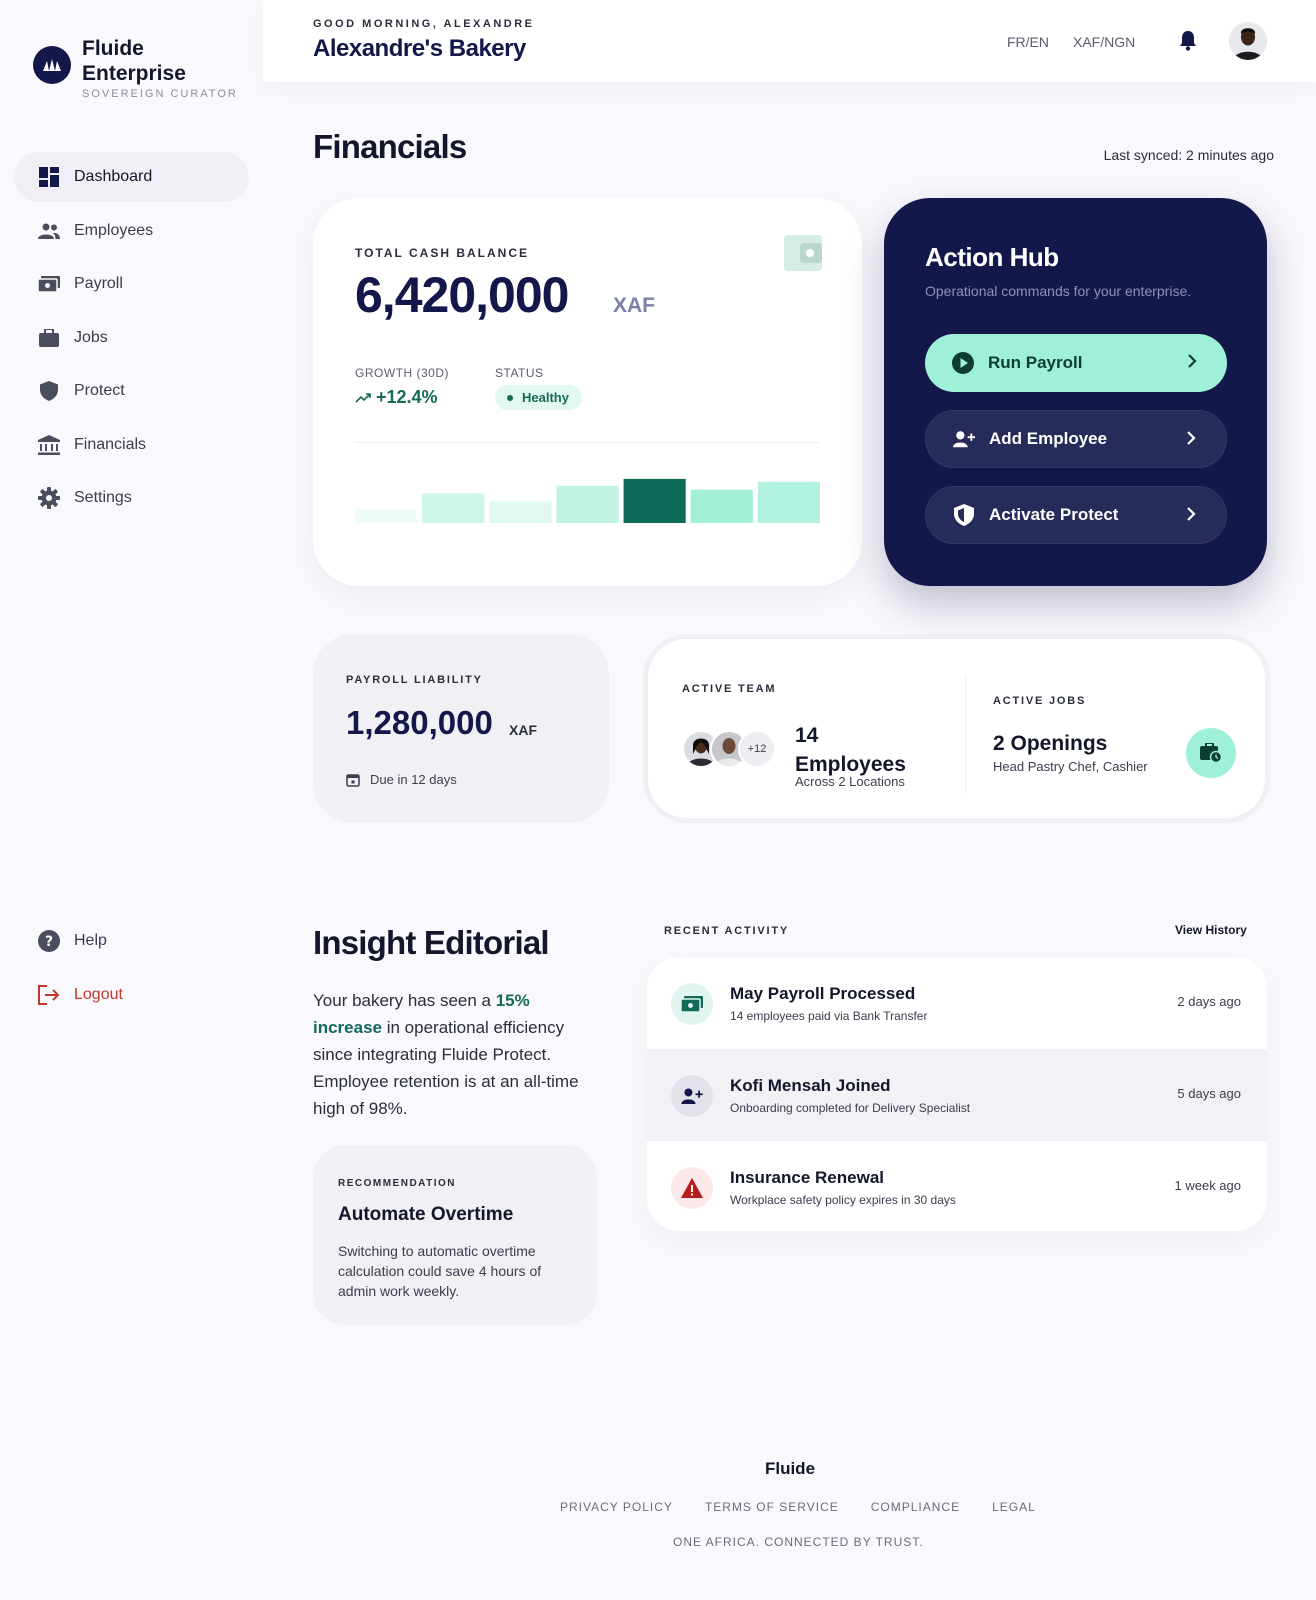  Describe the element at coordinates (1070, 766) in the screenshot. I see `jobs-positions: Head Pastry Chef, Cashier` at that location.